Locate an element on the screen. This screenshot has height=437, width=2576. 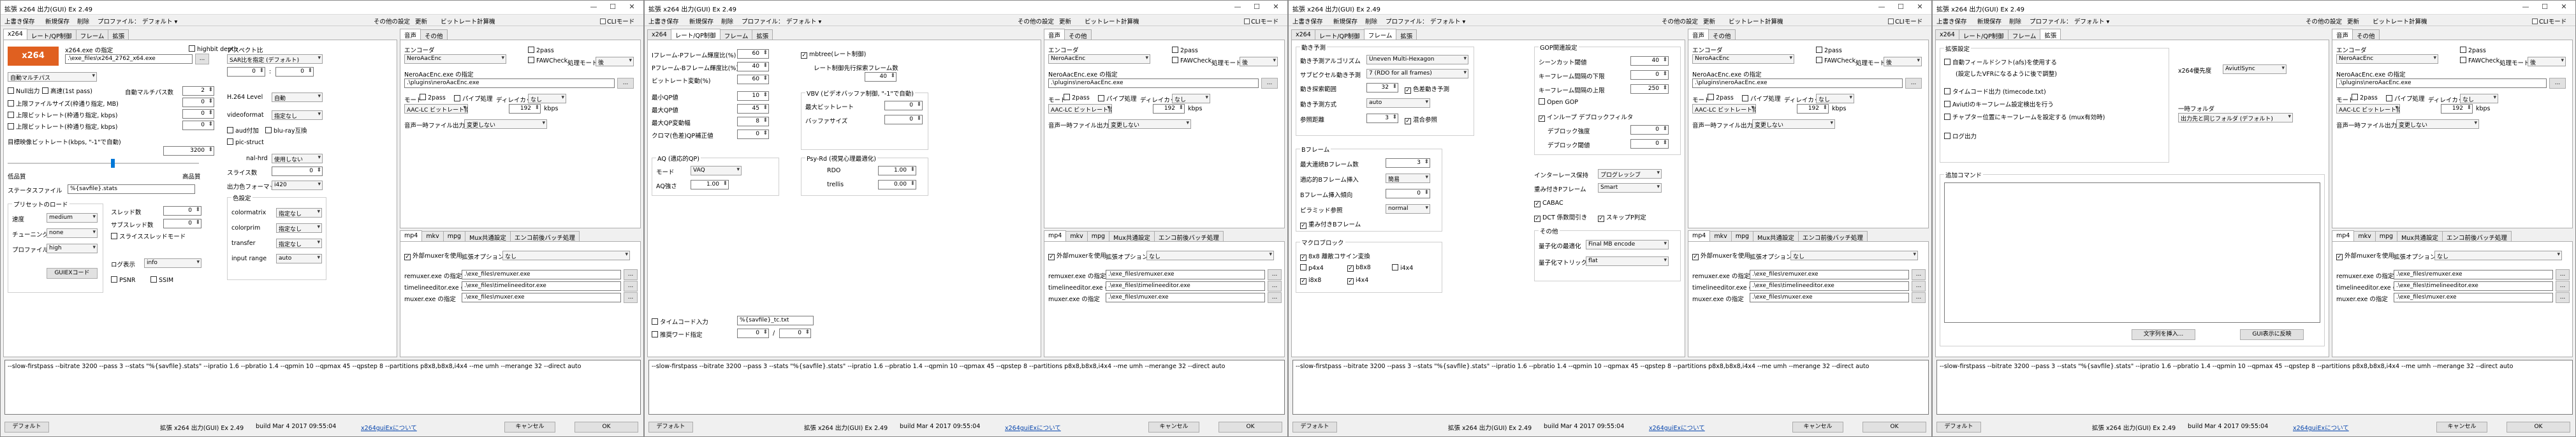
mux-tab-3: Mux共通設定 is located at coordinates (2420, 236).